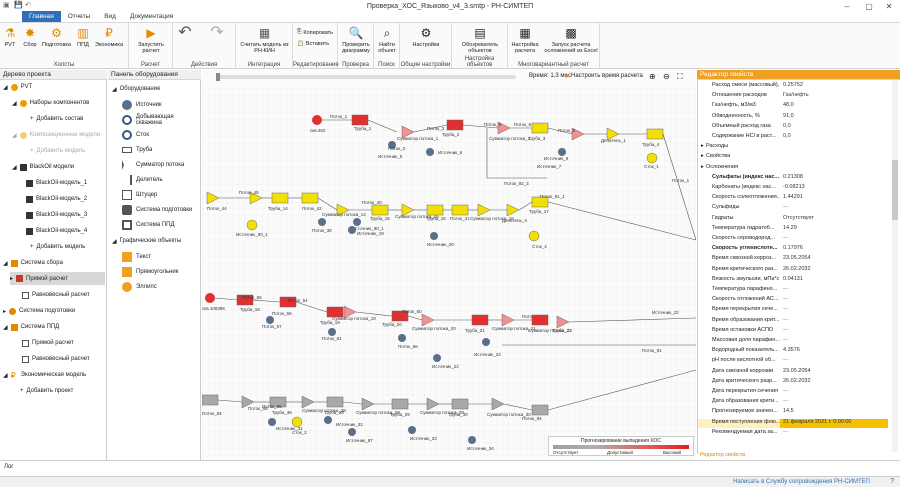 Image resolution: width=900 pixels, height=487 pixels. Describe the element at coordinates (57, 278) in the screenshot. I see `tree-item-direct-calc: ▸ Прямой расчет` at that location.